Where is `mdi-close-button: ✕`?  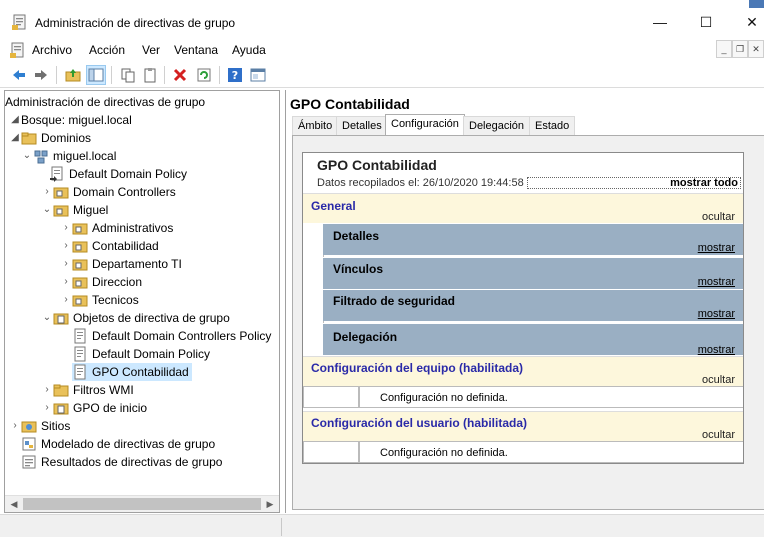 mdi-close-button: ✕ is located at coordinates (756, 49).